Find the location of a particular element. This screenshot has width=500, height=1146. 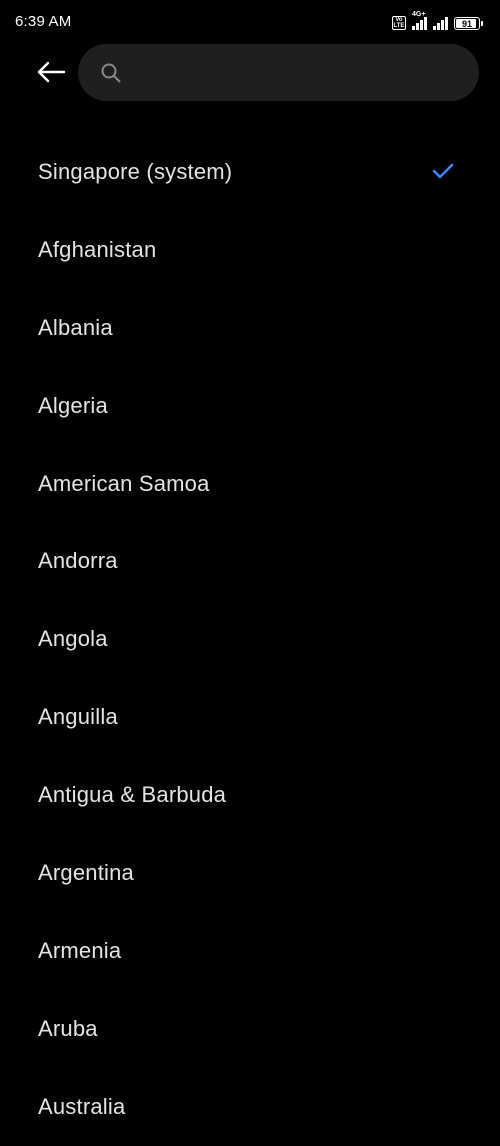

search-box is located at coordinates (278, 73).